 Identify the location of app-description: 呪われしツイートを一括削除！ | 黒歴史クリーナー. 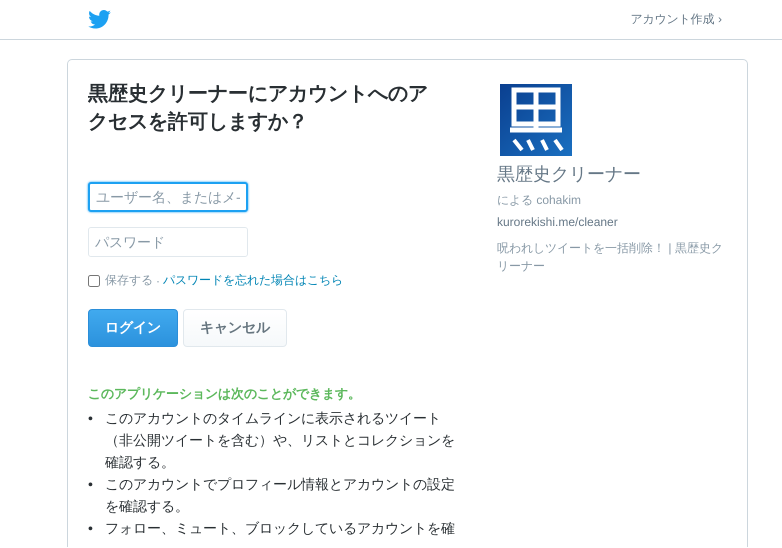
(610, 257).